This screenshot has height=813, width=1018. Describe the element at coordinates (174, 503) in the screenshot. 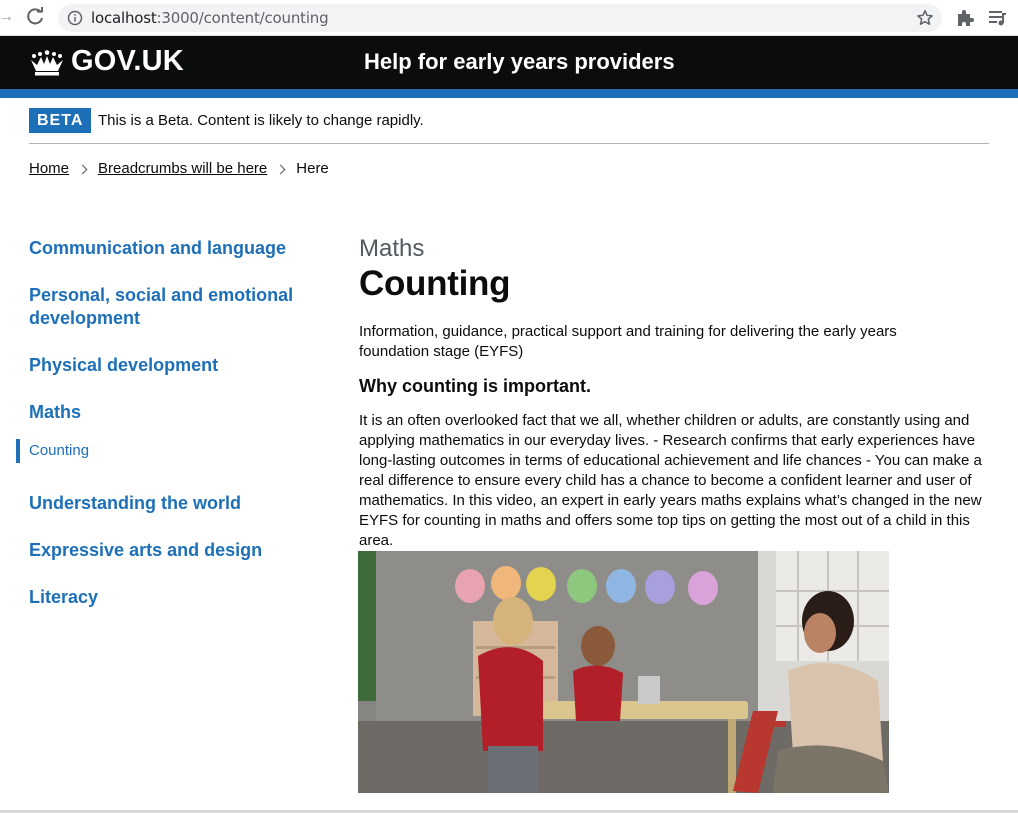

I see `sidenav-item-understanding-world: Understanding the world` at that location.